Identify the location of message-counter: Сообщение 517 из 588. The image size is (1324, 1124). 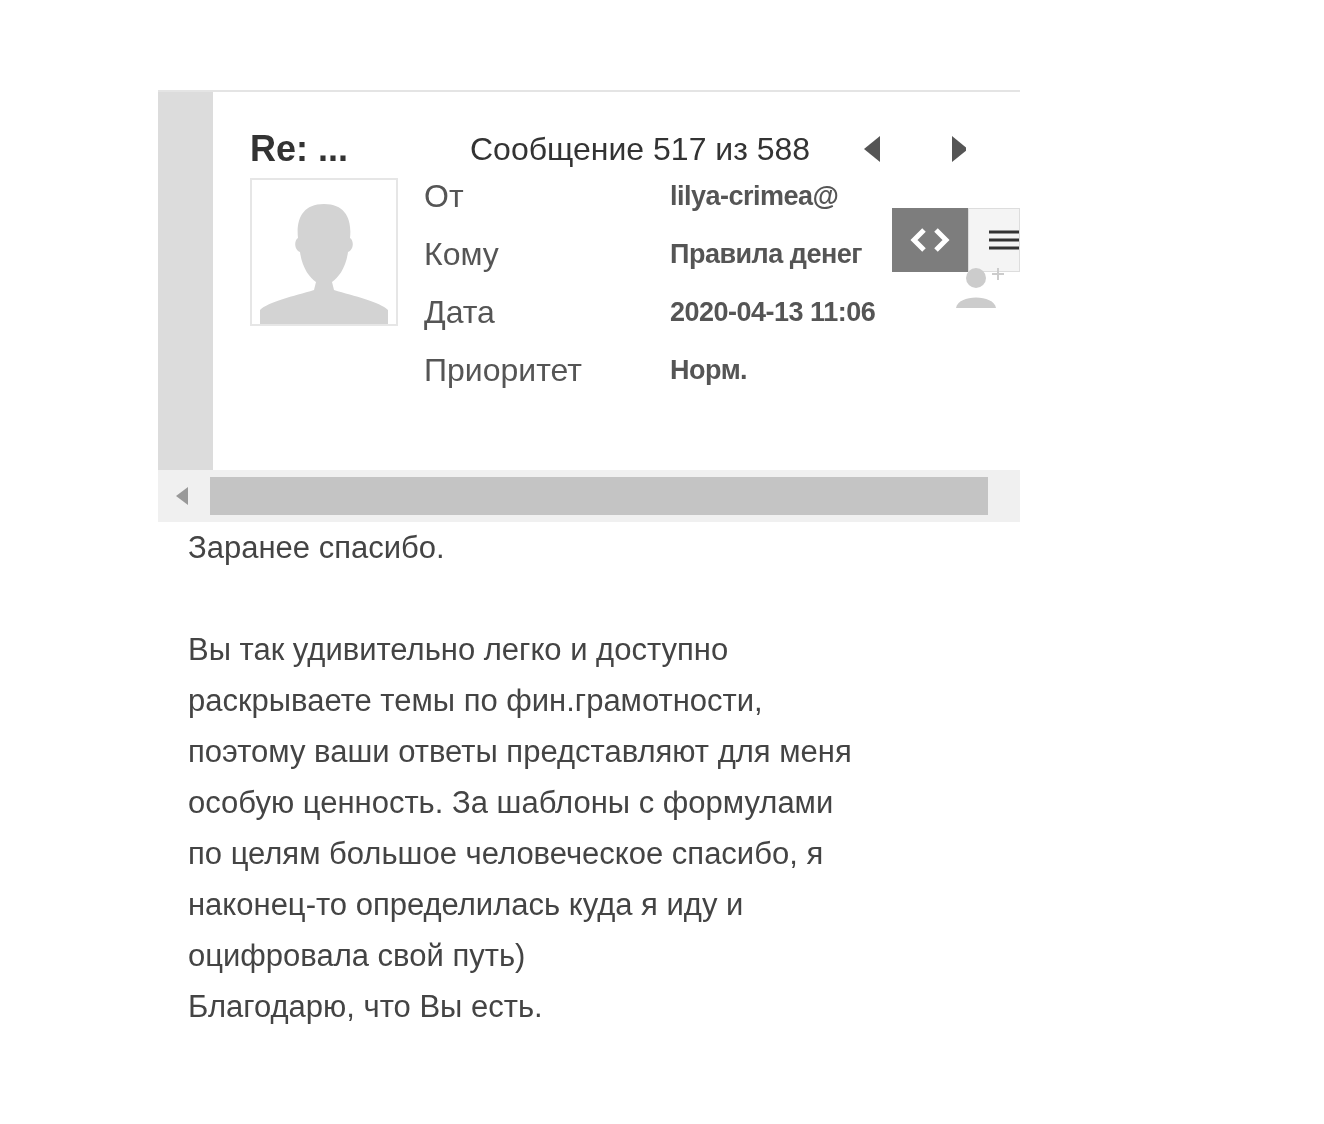
(640, 149).